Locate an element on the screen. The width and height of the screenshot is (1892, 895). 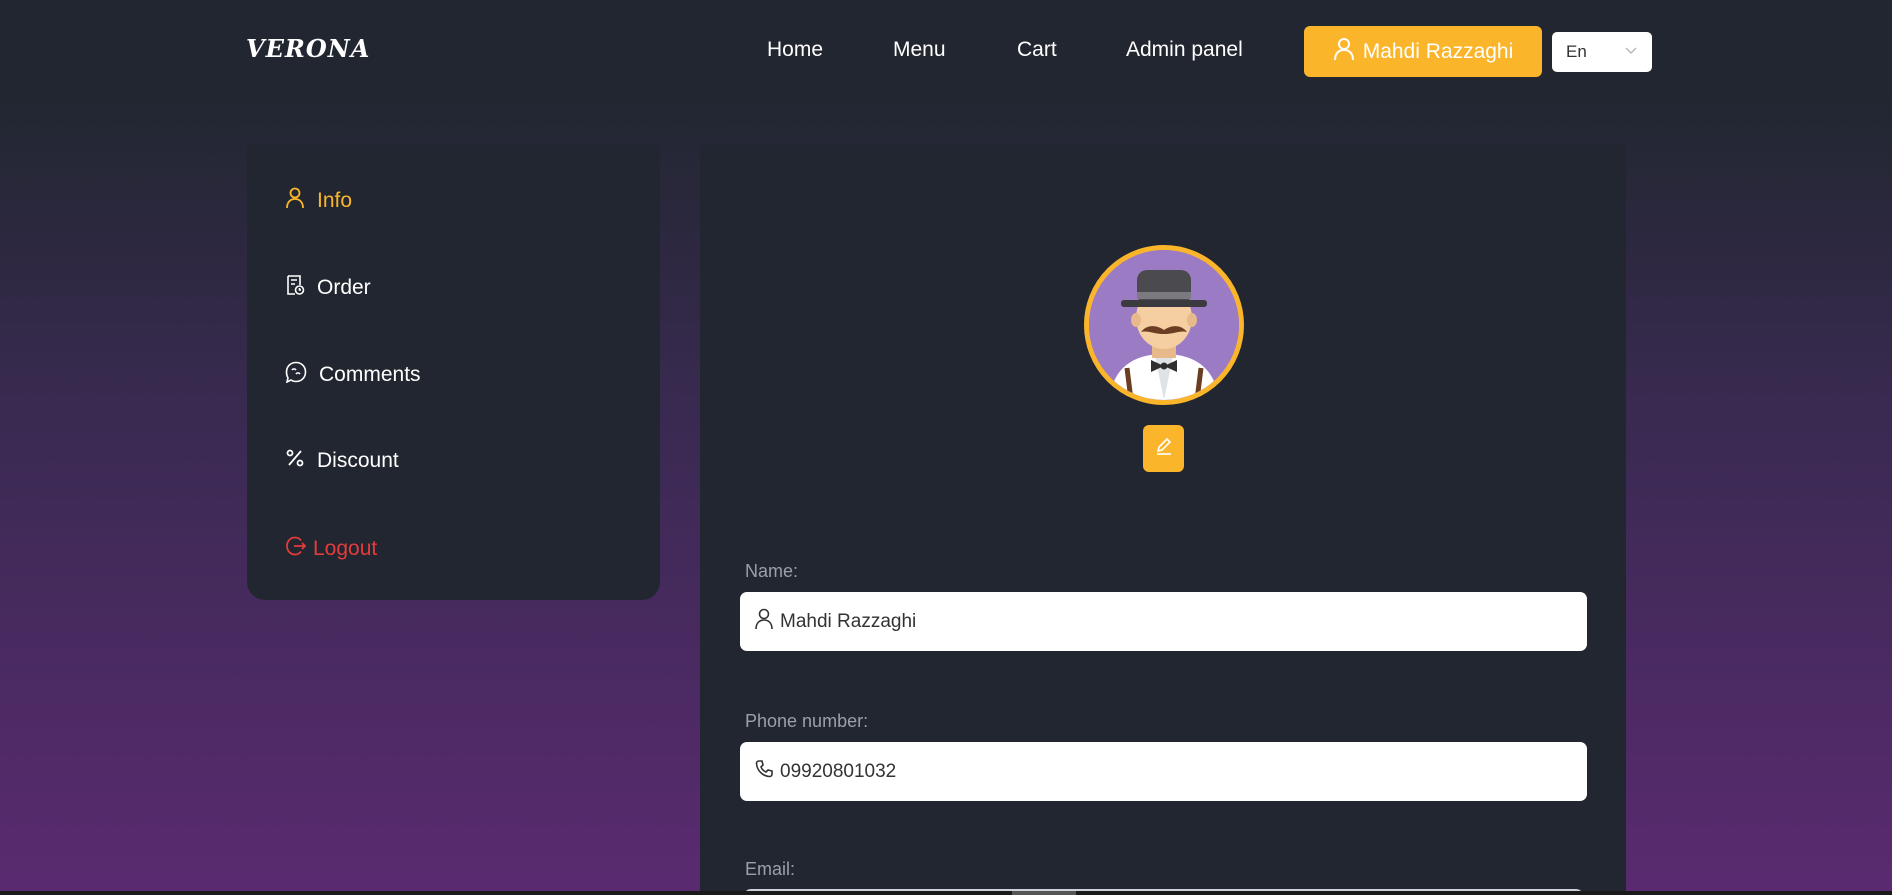
sidebar-item-label: Order is located at coordinates (344, 287).